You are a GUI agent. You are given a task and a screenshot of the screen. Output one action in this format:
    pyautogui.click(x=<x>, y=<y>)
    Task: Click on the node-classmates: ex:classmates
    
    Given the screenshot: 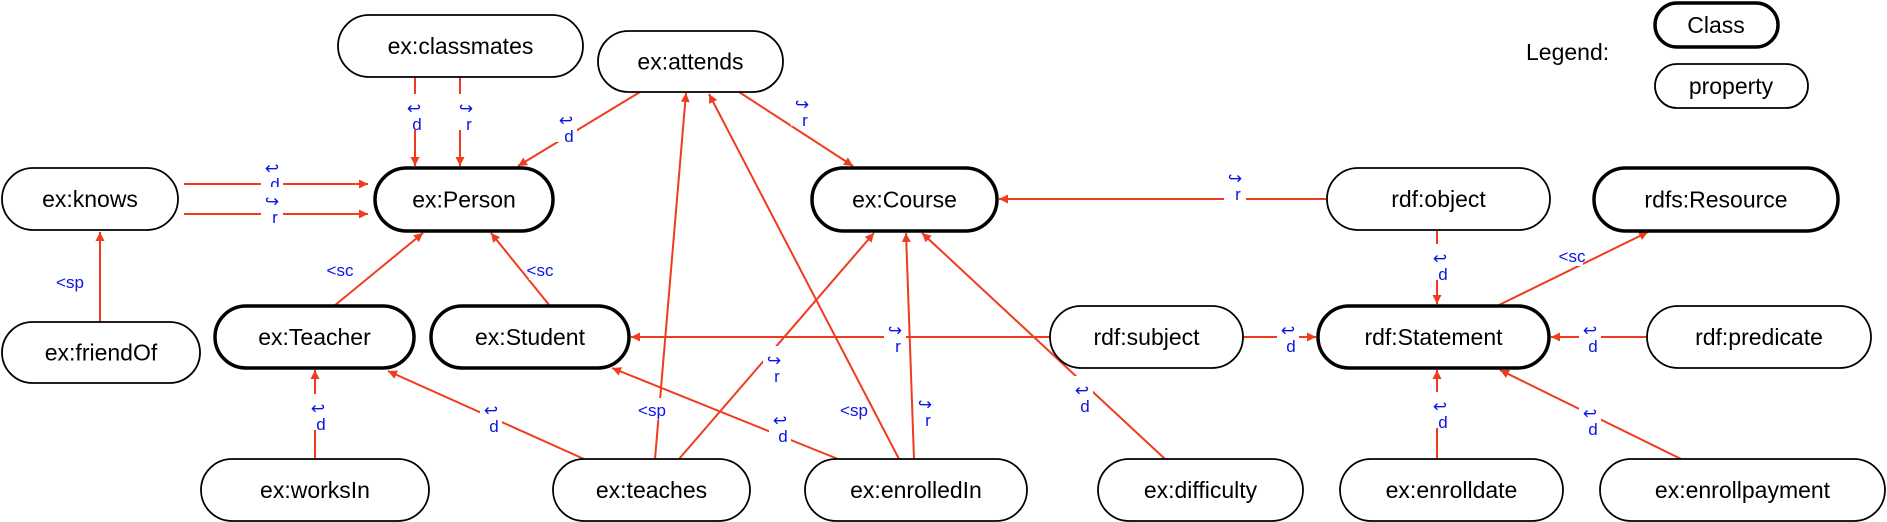 What is the action you would take?
    pyautogui.click(x=460, y=46)
    